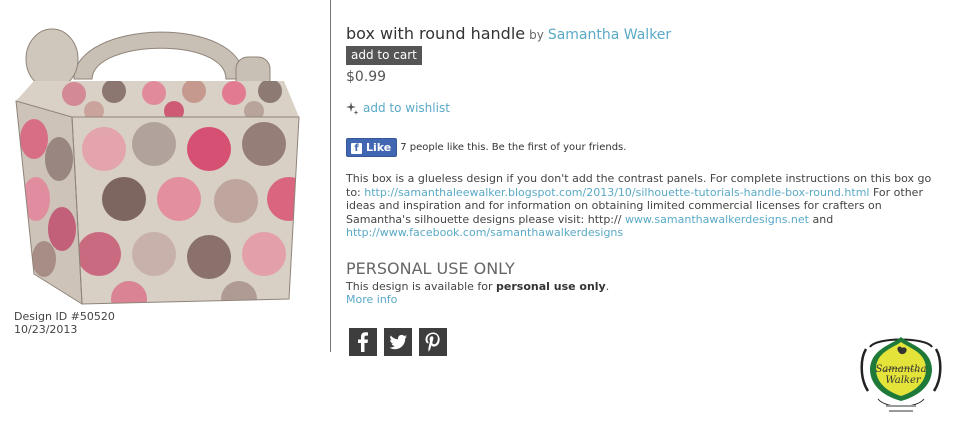  Describe the element at coordinates (421, 286) in the screenshot. I see `license-text-prefix: This design is available for` at that location.